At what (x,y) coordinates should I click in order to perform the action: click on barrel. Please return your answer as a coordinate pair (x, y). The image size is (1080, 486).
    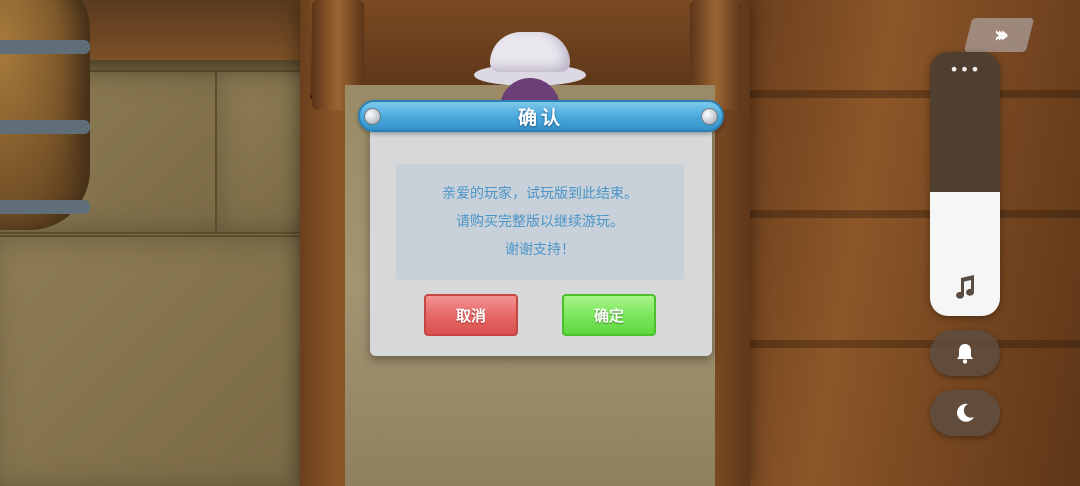
    Looking at the image, I should click on (45, 115).